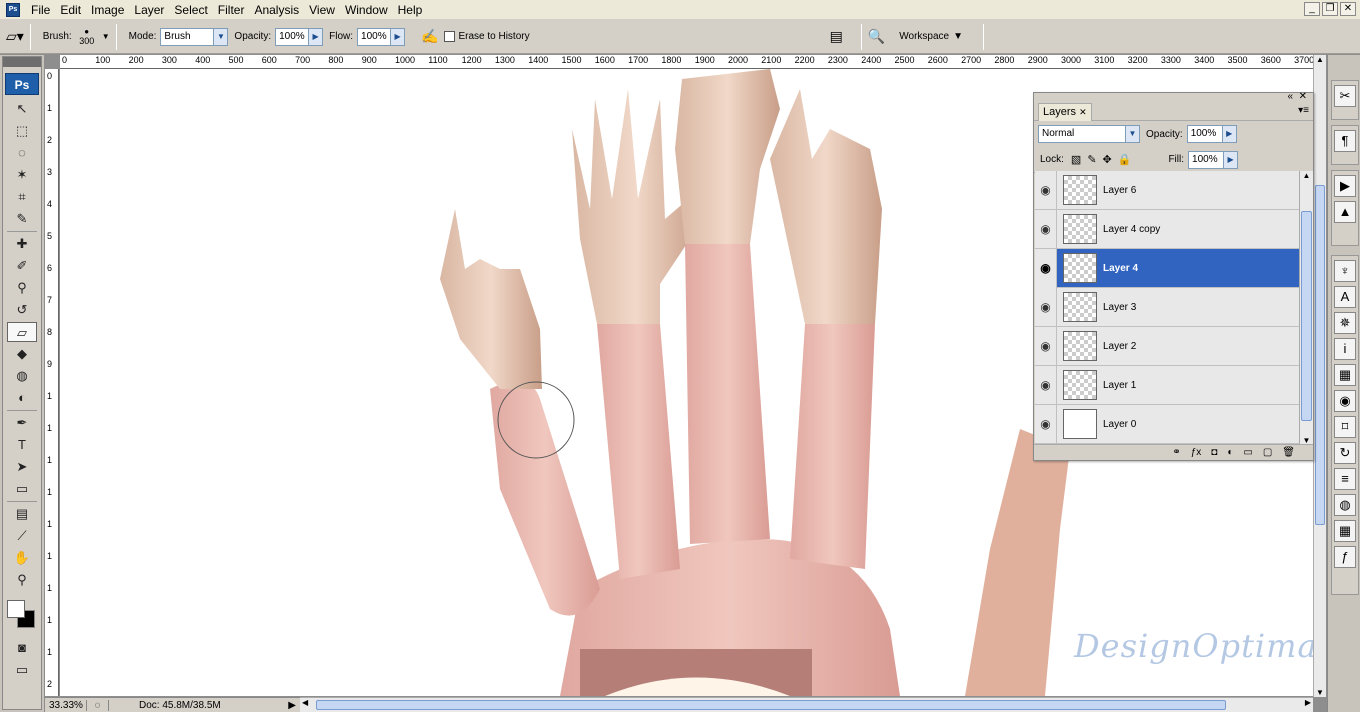 This screenshot has height=712, width=1360. I want to click on eyedropper-tool-icon: ⟋, so click(22, 536).